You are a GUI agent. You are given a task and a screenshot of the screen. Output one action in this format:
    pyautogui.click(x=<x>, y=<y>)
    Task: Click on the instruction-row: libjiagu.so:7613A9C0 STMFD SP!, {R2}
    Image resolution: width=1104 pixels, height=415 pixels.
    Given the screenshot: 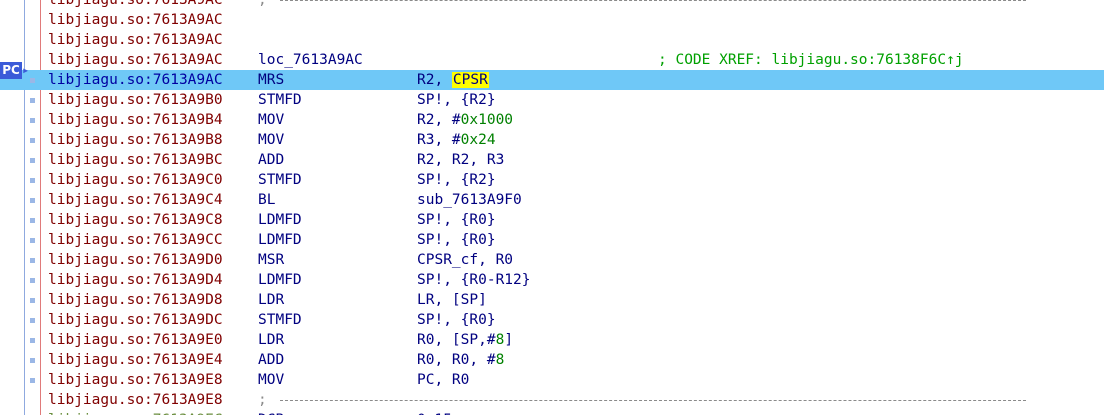 What is the action you would take?
    pyautogui.click(x=552, y=180)
    